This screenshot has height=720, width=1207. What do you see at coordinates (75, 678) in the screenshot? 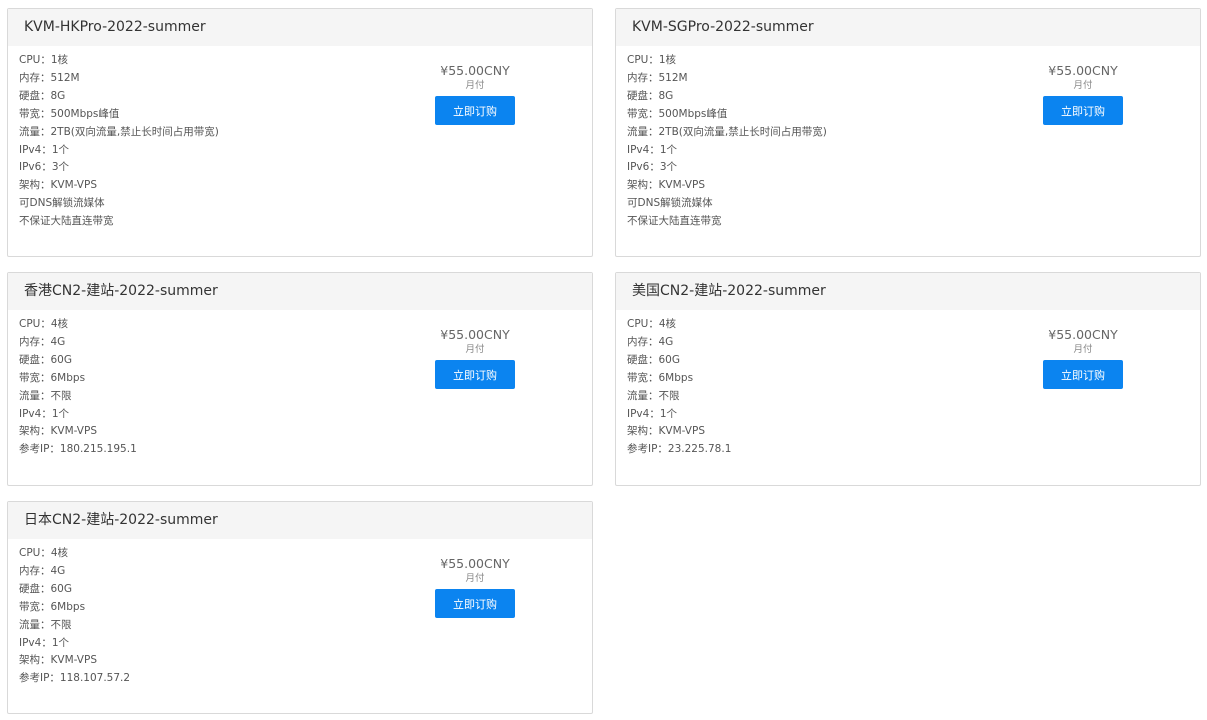
I see `spec-reference-ip: 参考IP：118.107.57.2` at bounding box center [75, 678].